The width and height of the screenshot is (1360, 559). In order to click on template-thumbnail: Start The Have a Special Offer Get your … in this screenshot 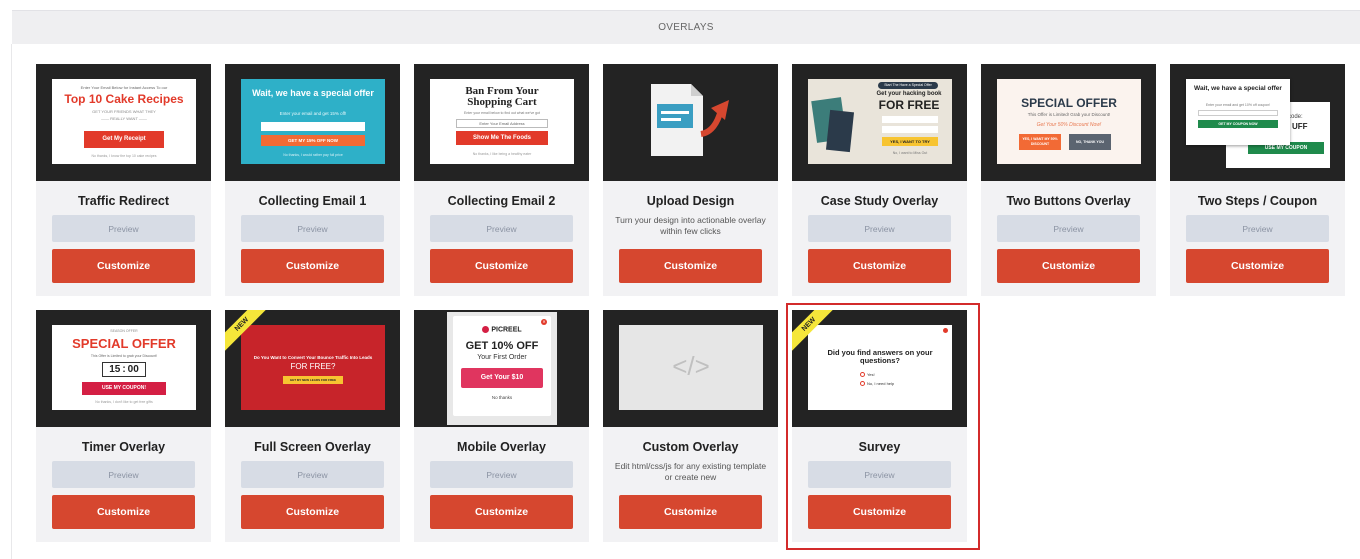, I will do `click(879, 122)`.